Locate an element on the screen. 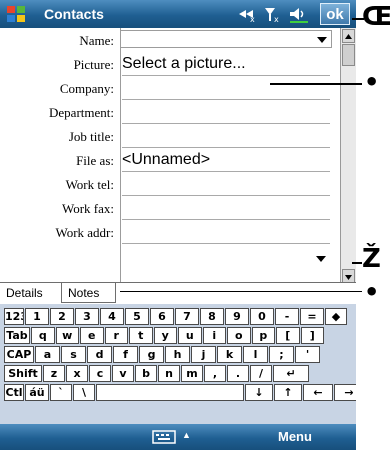 The height and width of the screenshot is (450, 390). scroll-down-button is located at coordinates (348, 276).